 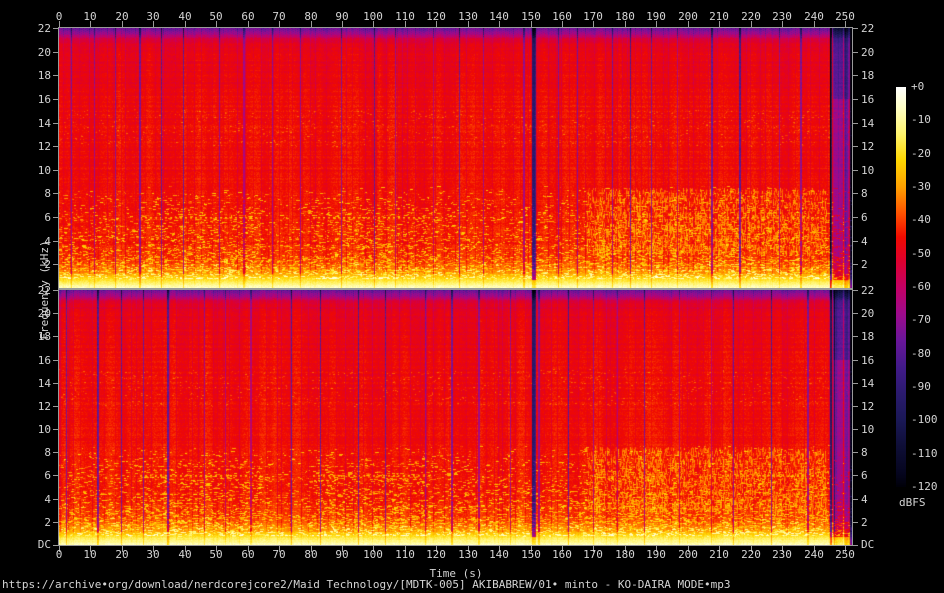 What do you see at coordinates (279, 554) in the screenshot?
I see `time-tick-label: 70` at bounding box center [279, 554].